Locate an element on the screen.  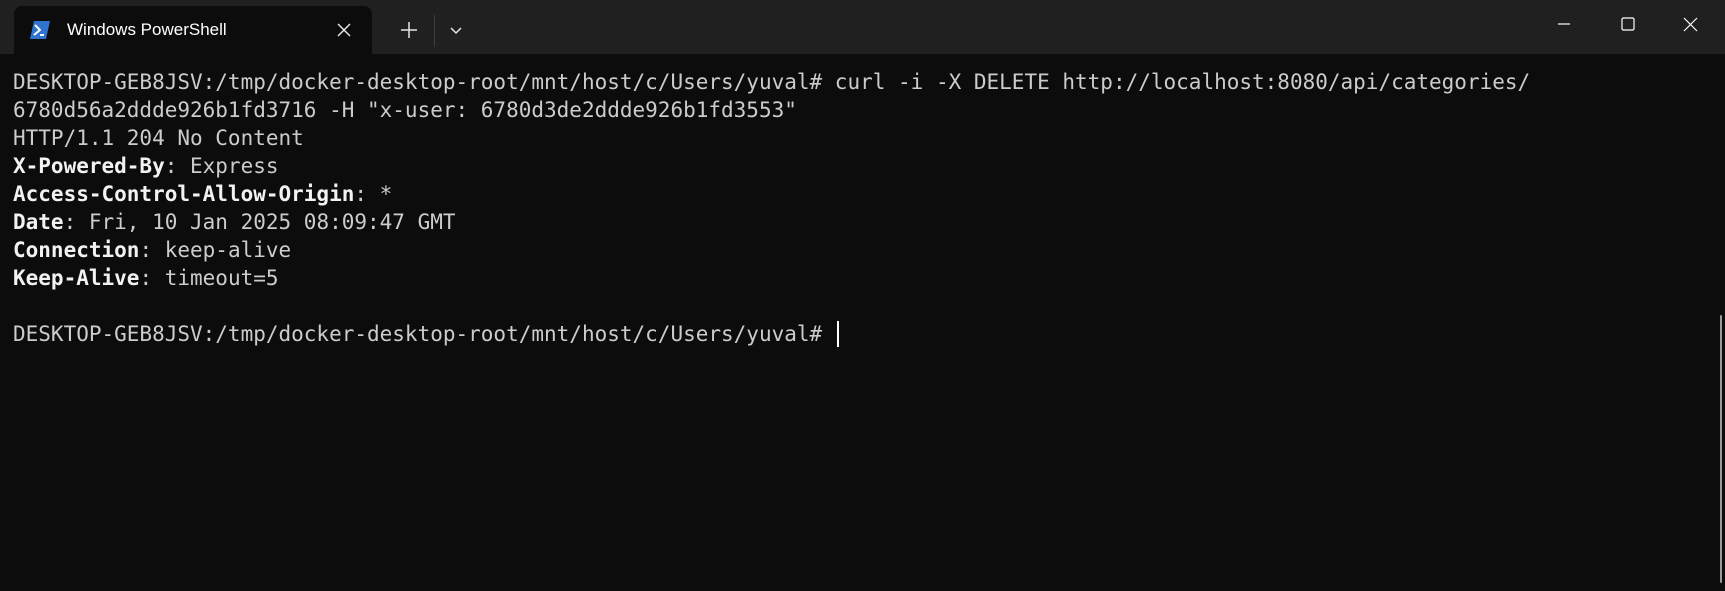
header-value: : keep-alive is located at coordinates (215, 250).